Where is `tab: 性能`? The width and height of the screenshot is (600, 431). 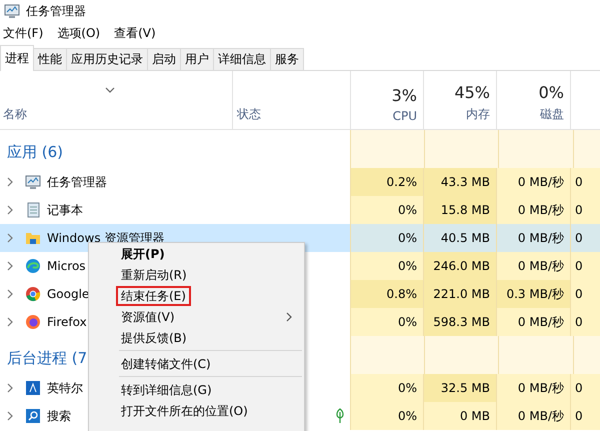
tab: 性能 is located at coordinates (50, 59).